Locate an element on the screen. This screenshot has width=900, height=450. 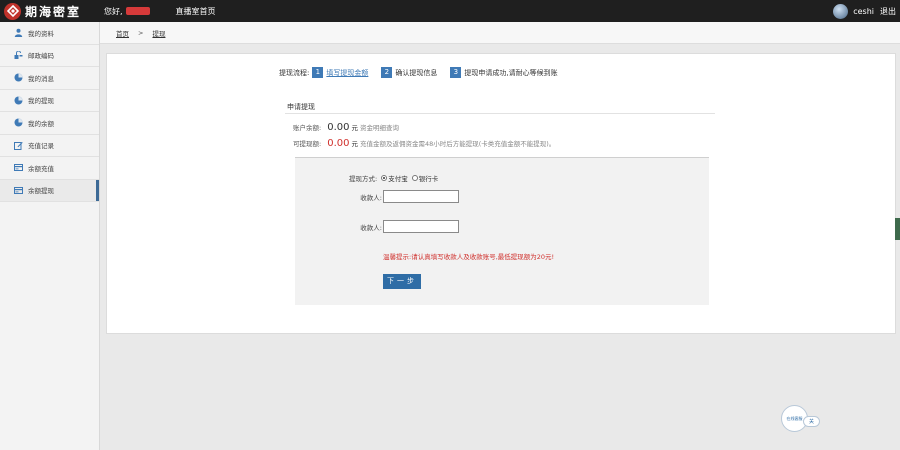
payee-row: 收款人: is located at coordinates (407, 196).